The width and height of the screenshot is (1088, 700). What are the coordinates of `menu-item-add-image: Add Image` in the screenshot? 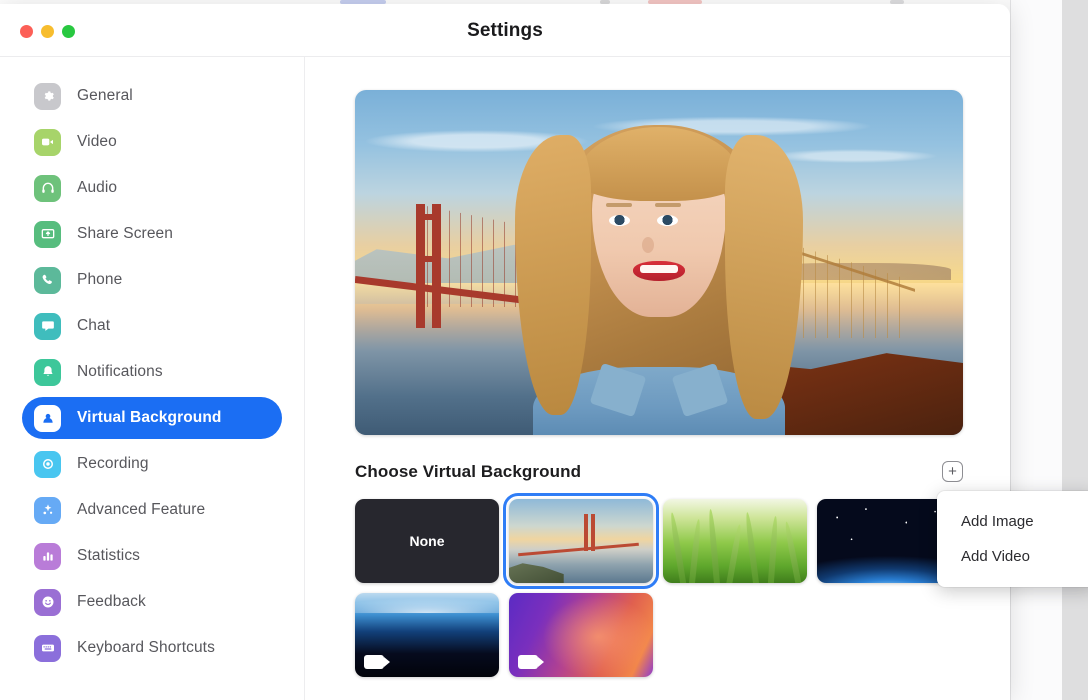 It's located at (1012, 521).